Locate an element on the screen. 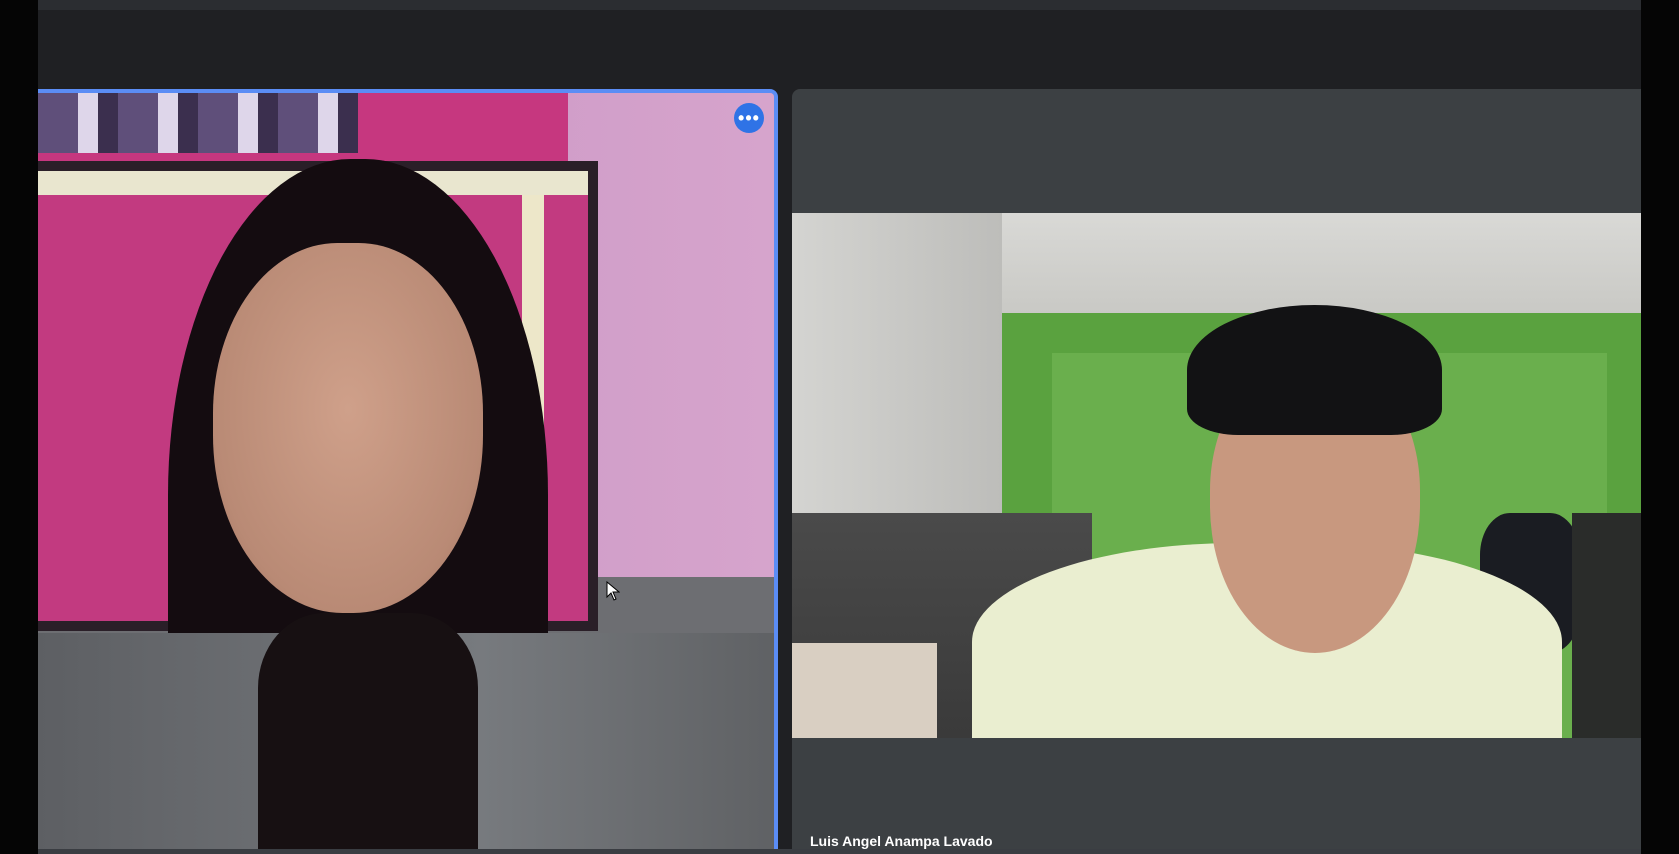 This screenshot has width=1679, height=854. right-letterbox is located at coordinates (1660, 427).